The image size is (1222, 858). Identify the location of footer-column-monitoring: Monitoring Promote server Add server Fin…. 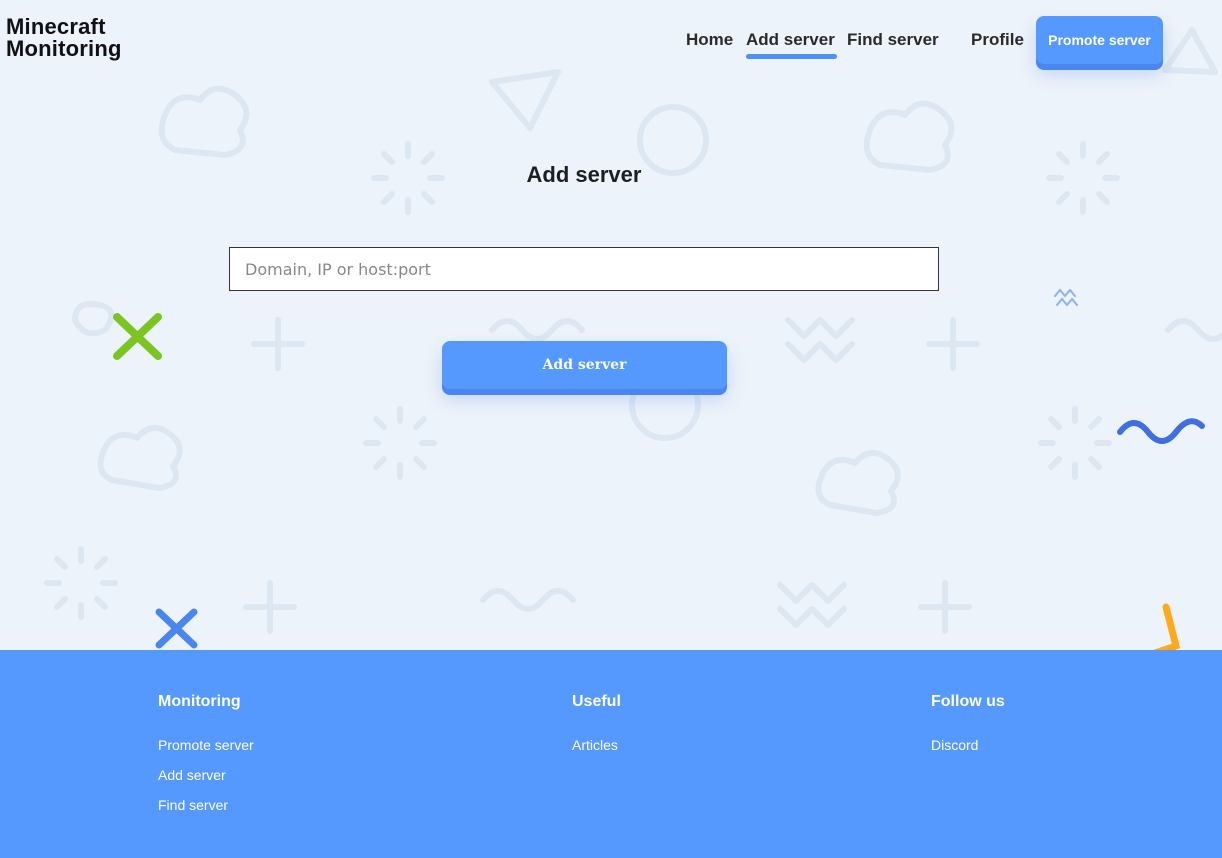
(206, 760).